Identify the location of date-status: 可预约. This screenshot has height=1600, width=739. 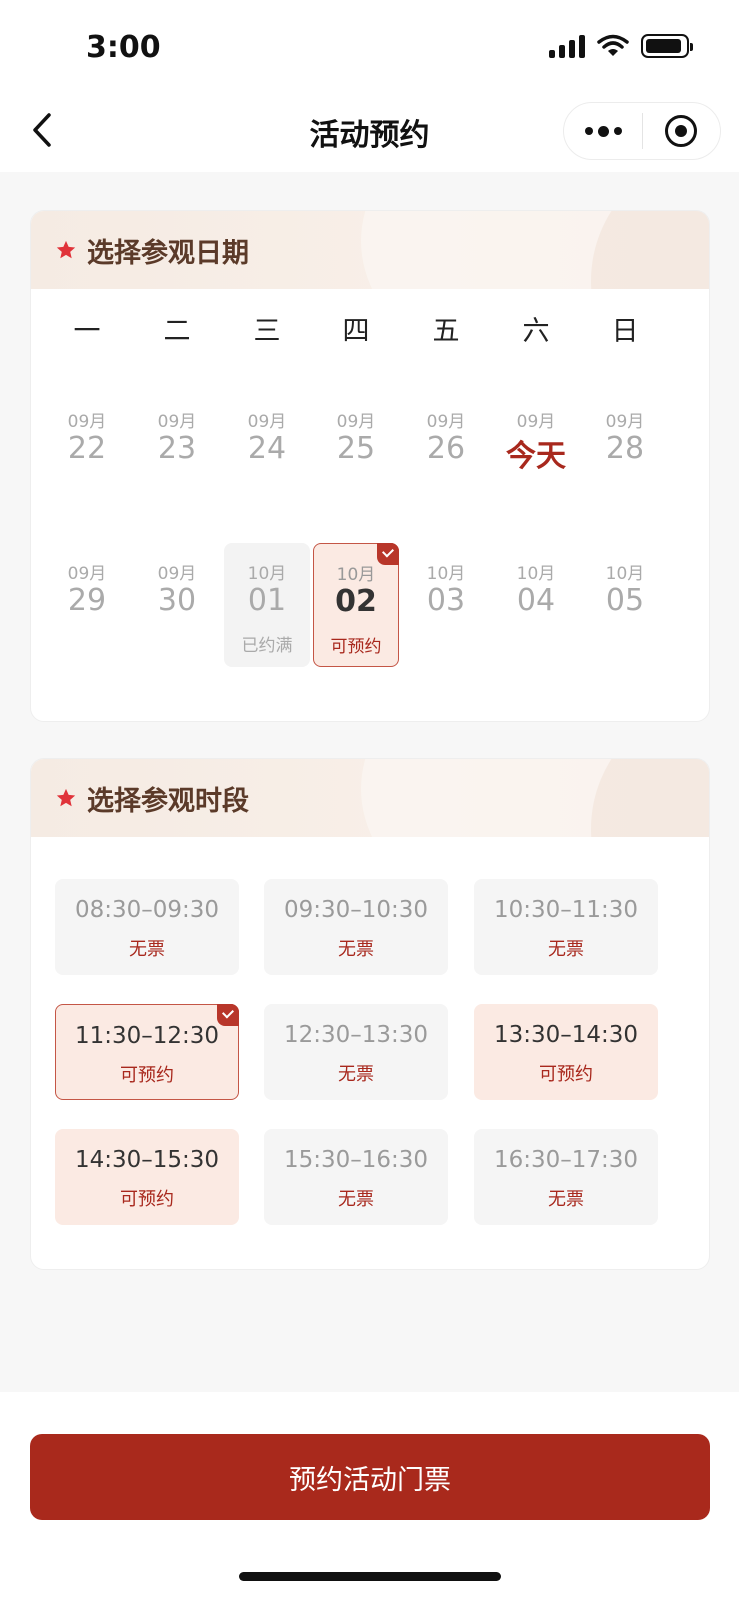
(356, 647).